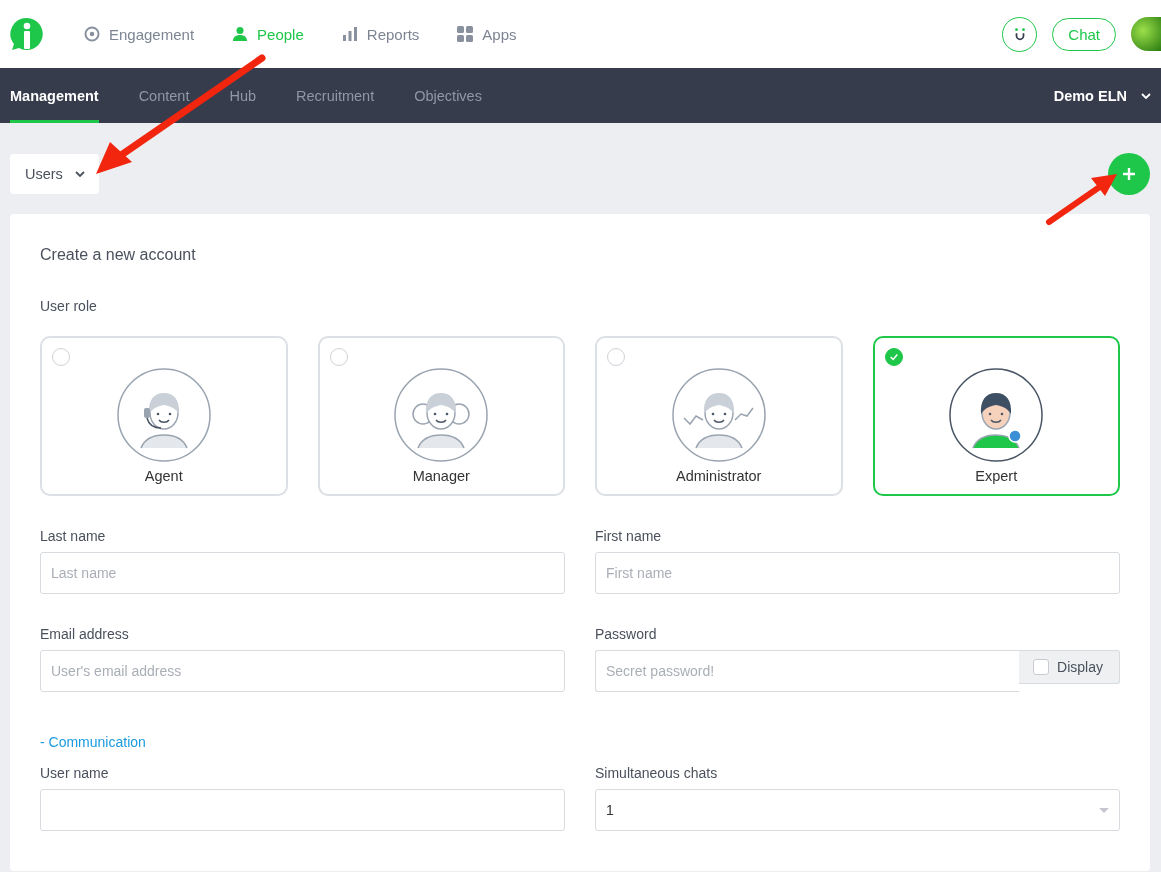  What do you see at coordinates (268, 34) in the screenshot?
I see `nav-link: People` at bounding box center [268, 34].